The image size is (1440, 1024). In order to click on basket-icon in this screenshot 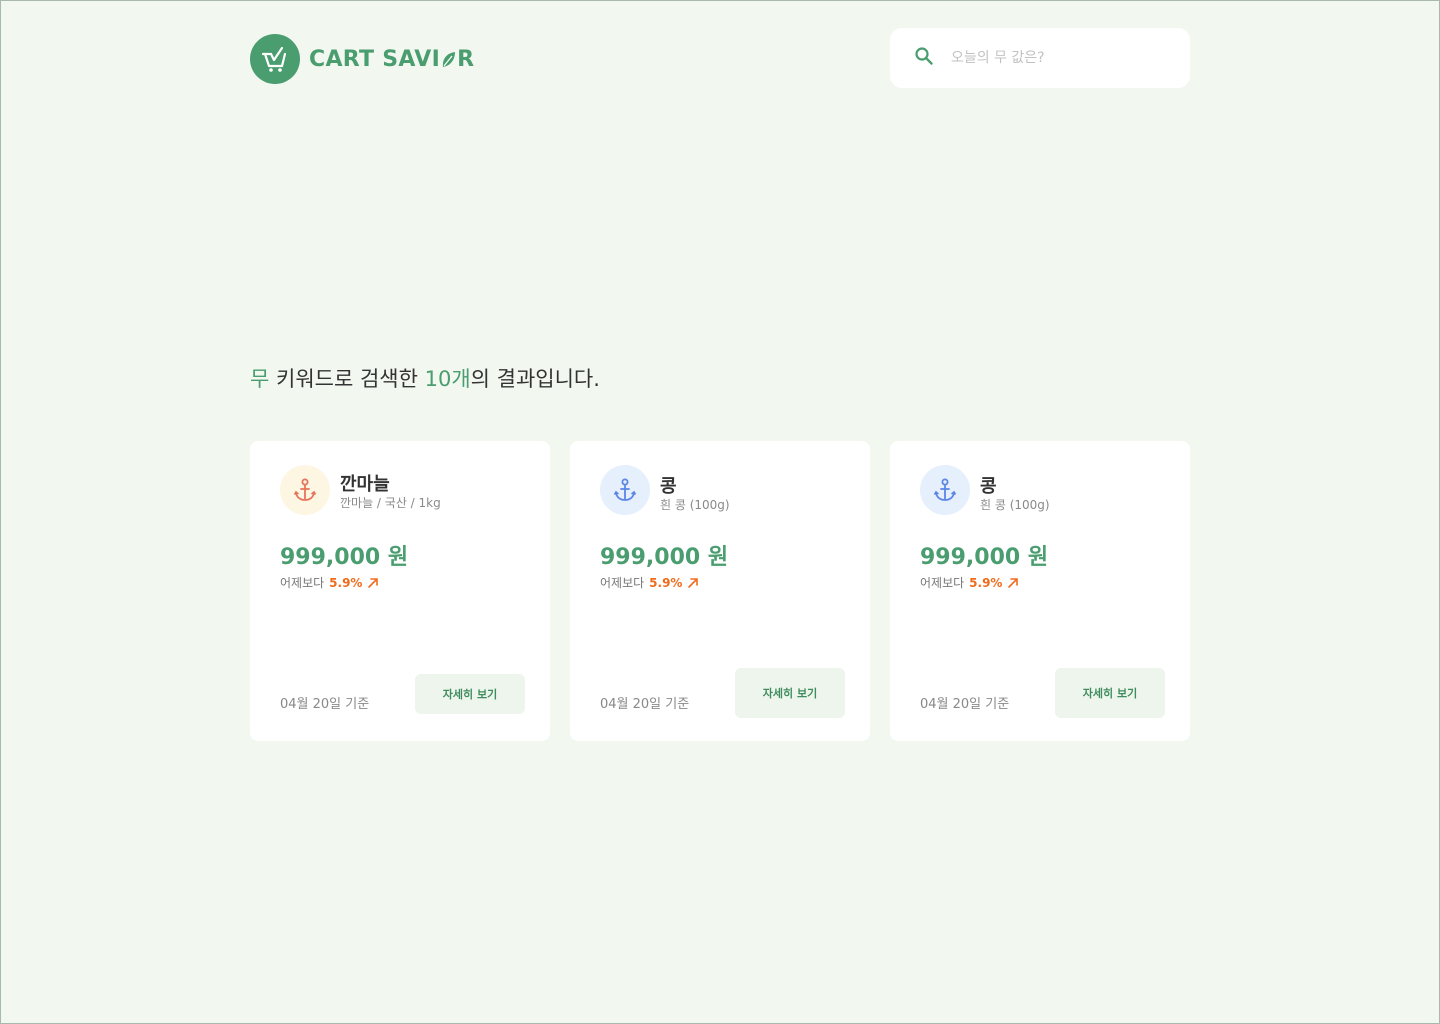, I will do `click(275, 59)`.